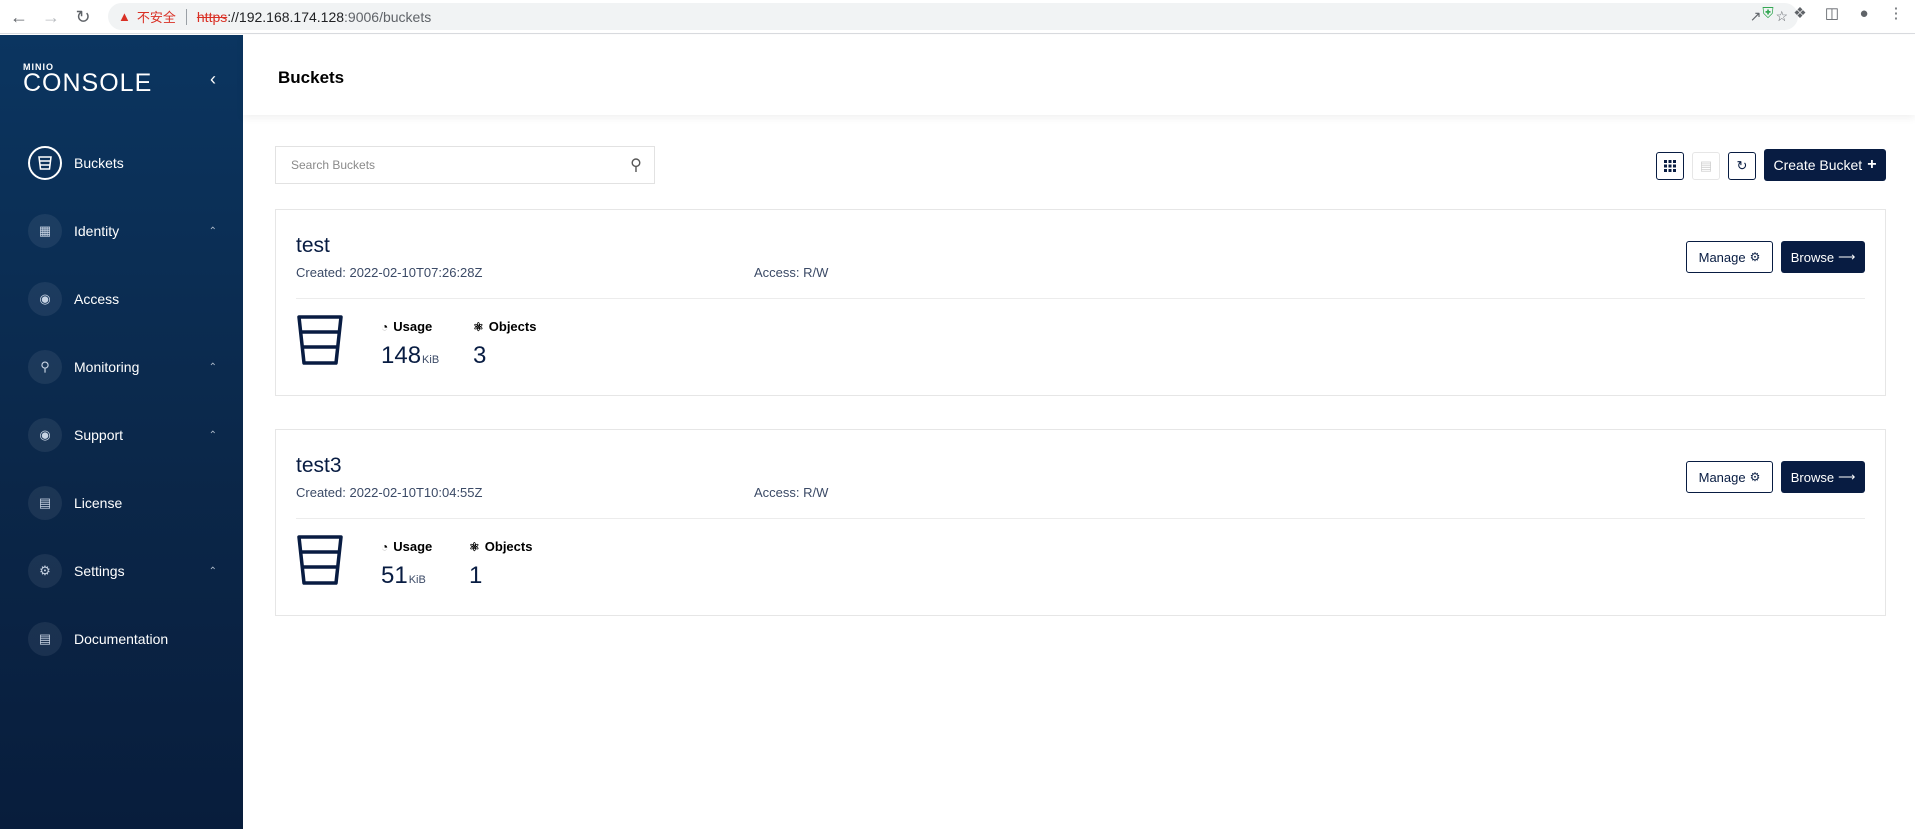 The image size is (1915, 829). I want to click on usage-value: 51, so click(394, 575).